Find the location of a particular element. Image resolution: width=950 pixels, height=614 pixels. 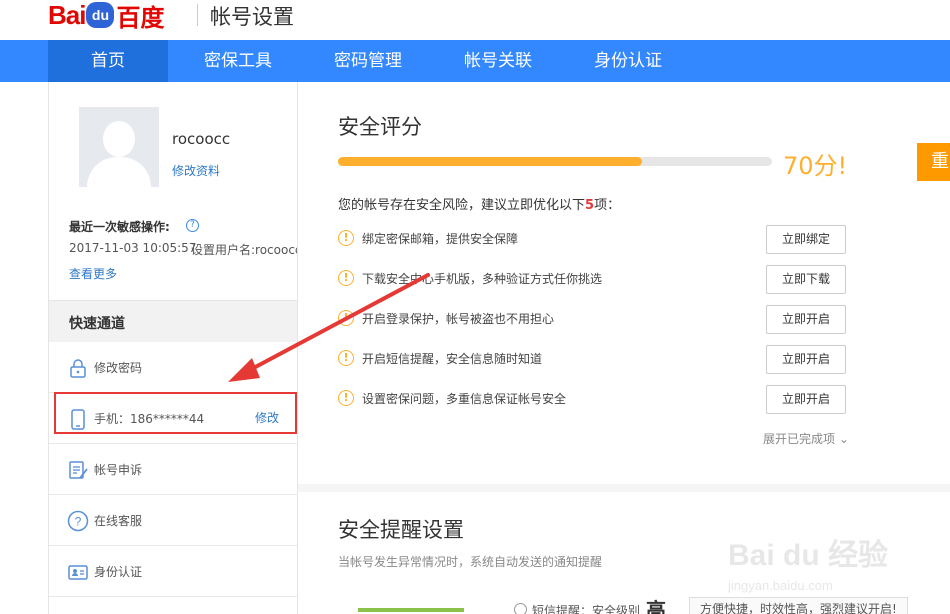

security-progress-track is located at coordinates (555, 161).